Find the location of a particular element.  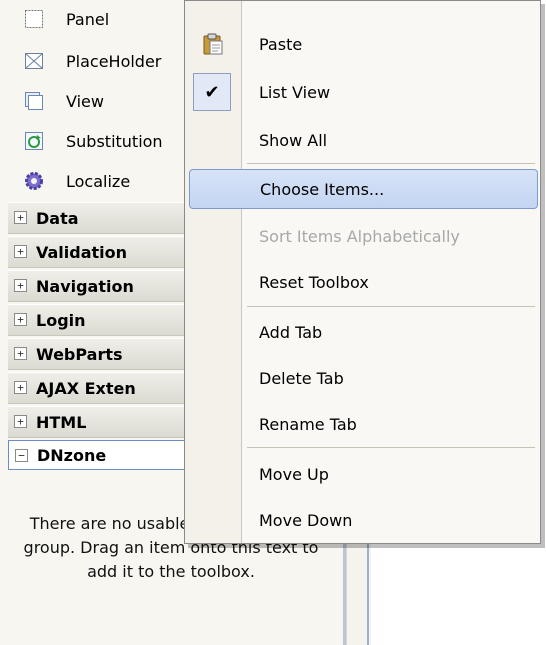

clipboard-icon is located at coordinates (213, 44).